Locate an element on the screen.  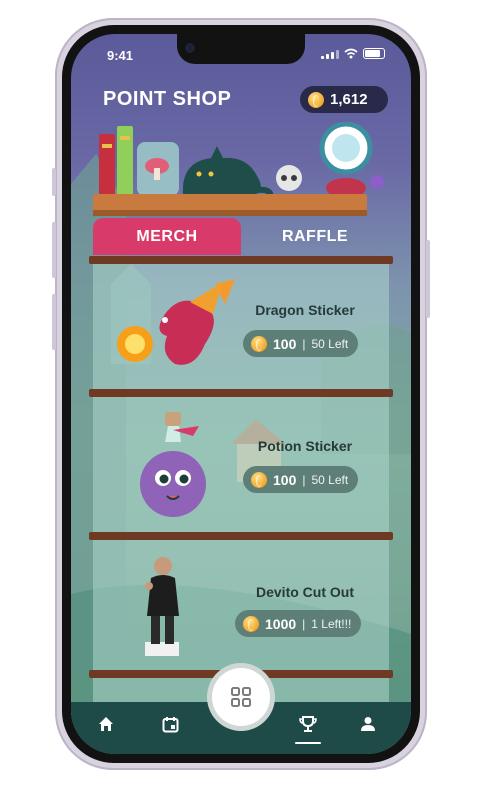
item-price-pill: 1000 | 1 Left!!! is located at coordinates (298, 623).